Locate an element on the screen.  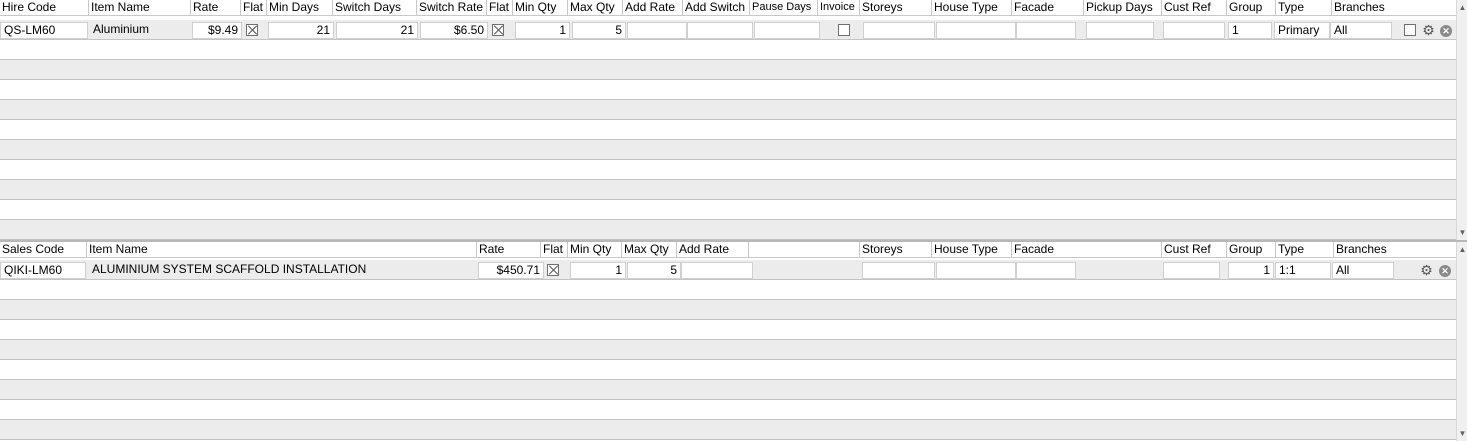
hire-add-switch-field is located at coordinates (720, 30).